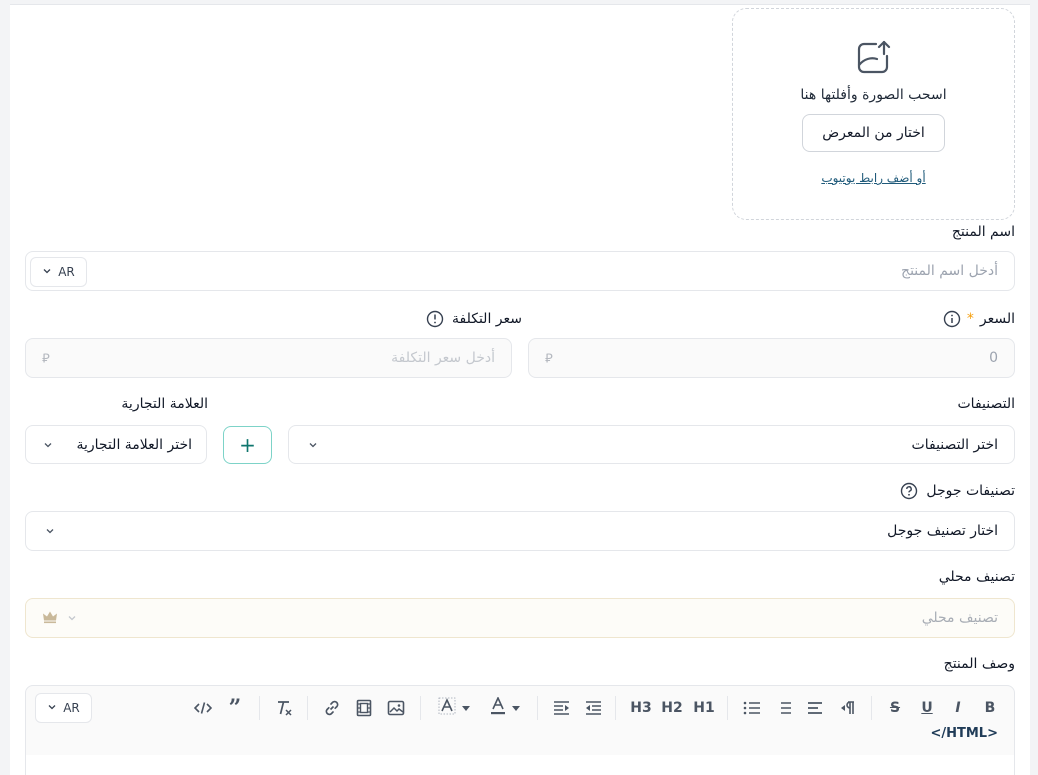  I want to click on required-mark: *, so click(970, 319).